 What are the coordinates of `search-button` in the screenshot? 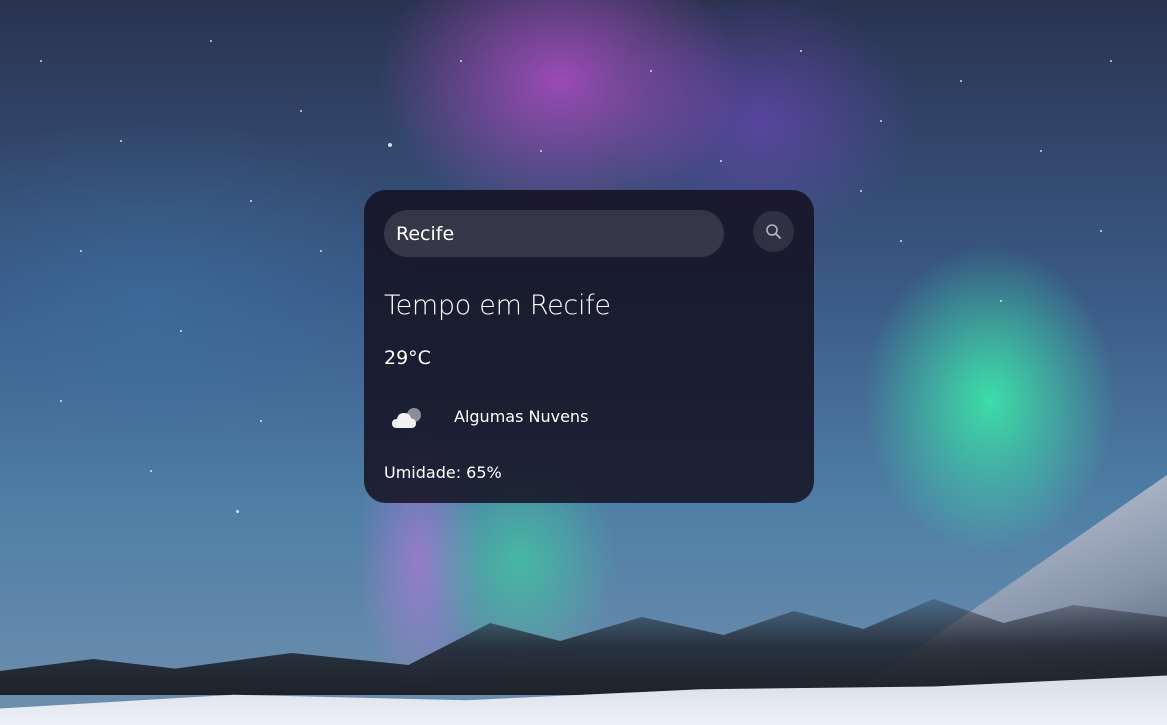 It's located at (773, 231).